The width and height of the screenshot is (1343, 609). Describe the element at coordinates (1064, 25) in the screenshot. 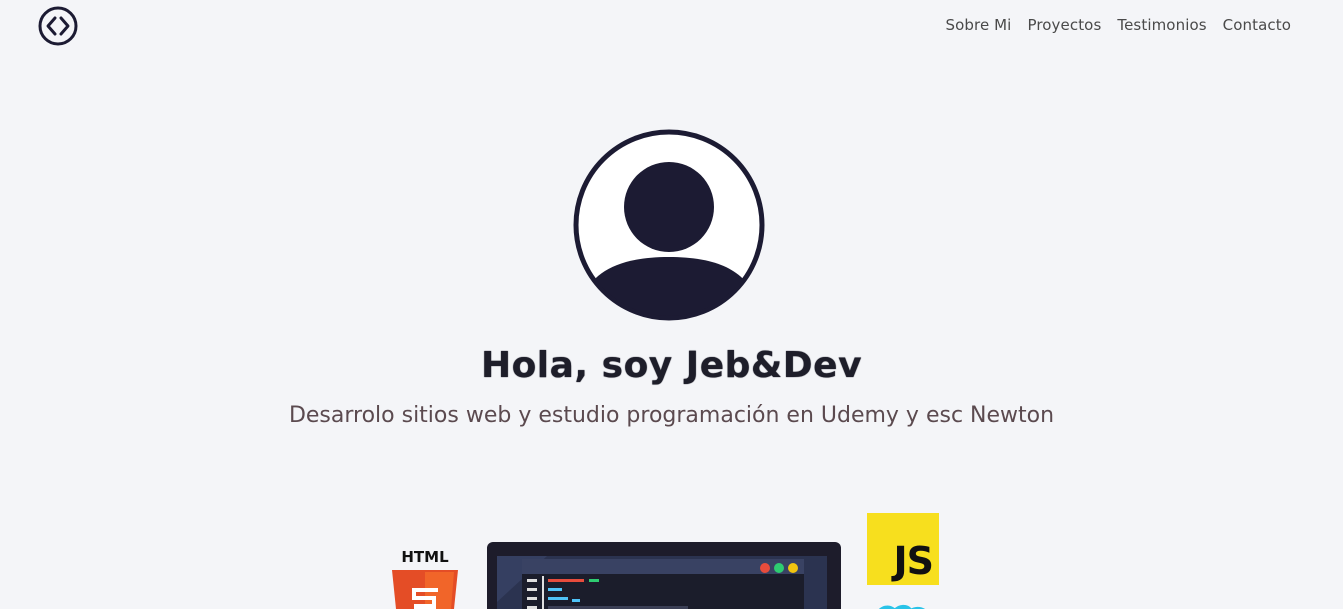

I see `nav-link-proyectos: Proyectos` at that location.